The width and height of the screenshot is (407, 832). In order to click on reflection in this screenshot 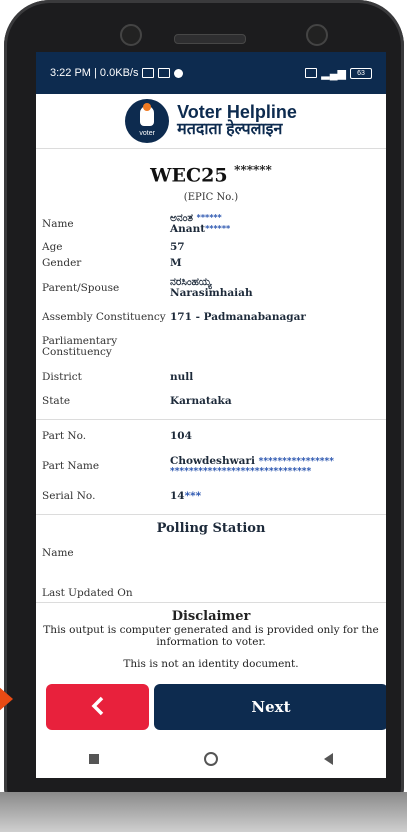, I will do `click(203, 812)`.